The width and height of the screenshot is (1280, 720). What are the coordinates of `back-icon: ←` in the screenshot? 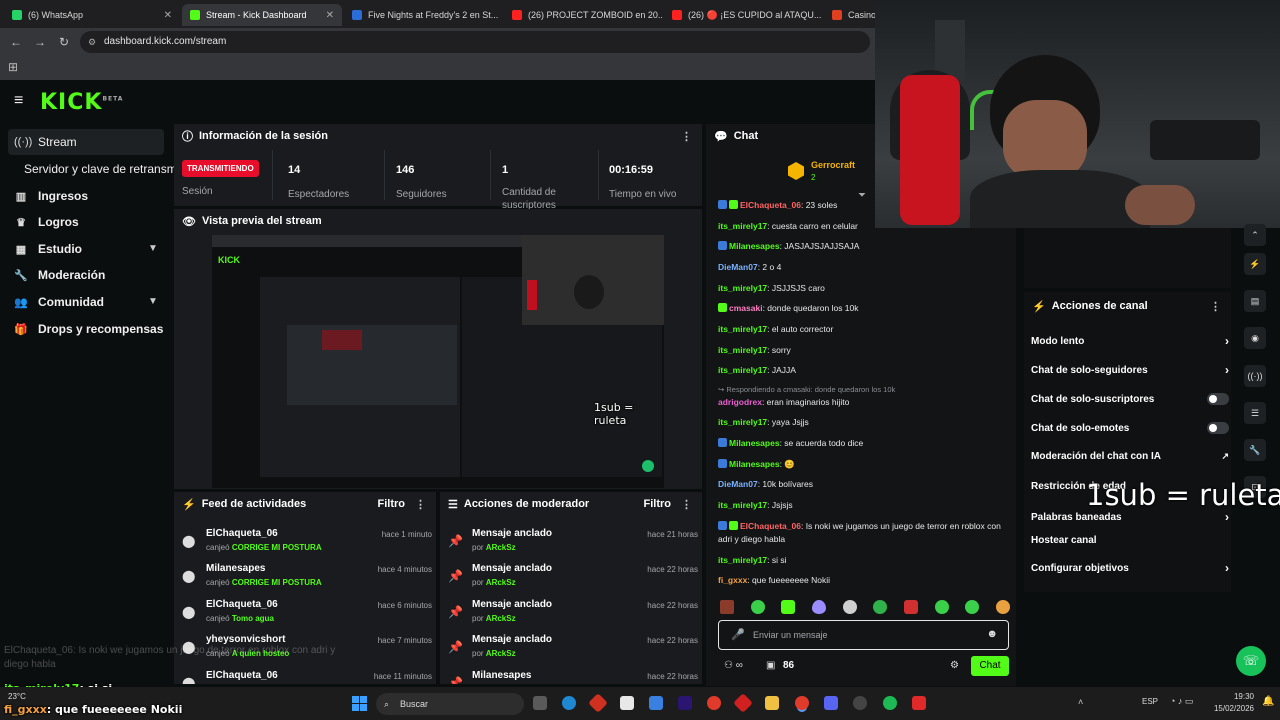 It's located at (16, 42).